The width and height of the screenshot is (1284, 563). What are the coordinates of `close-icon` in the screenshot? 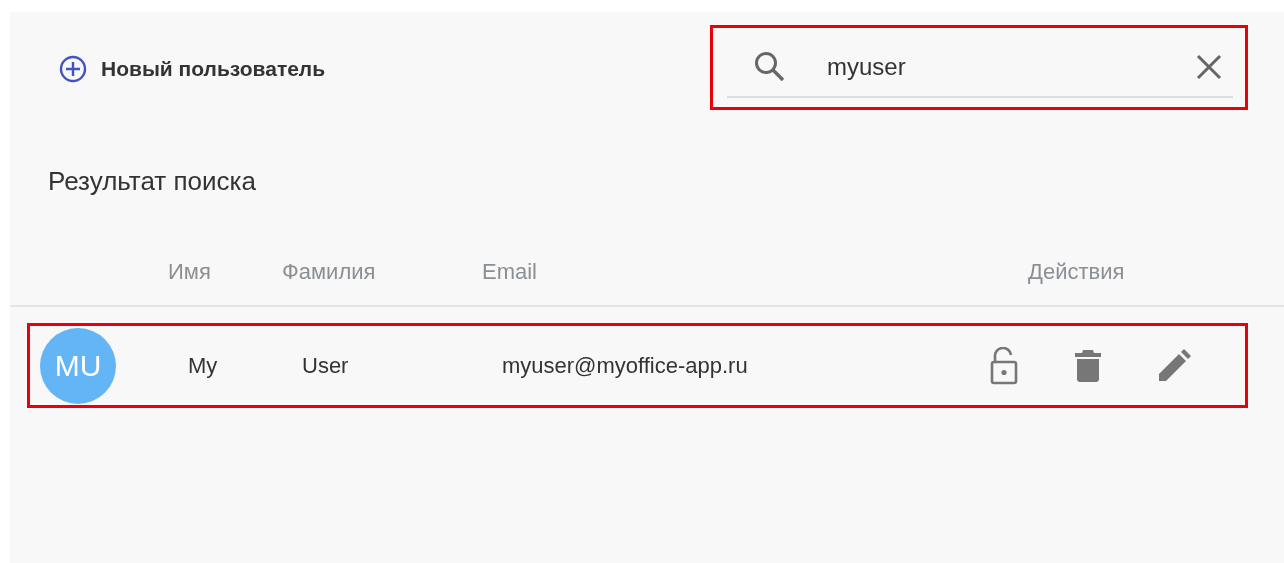 It's located at (1209, 67).